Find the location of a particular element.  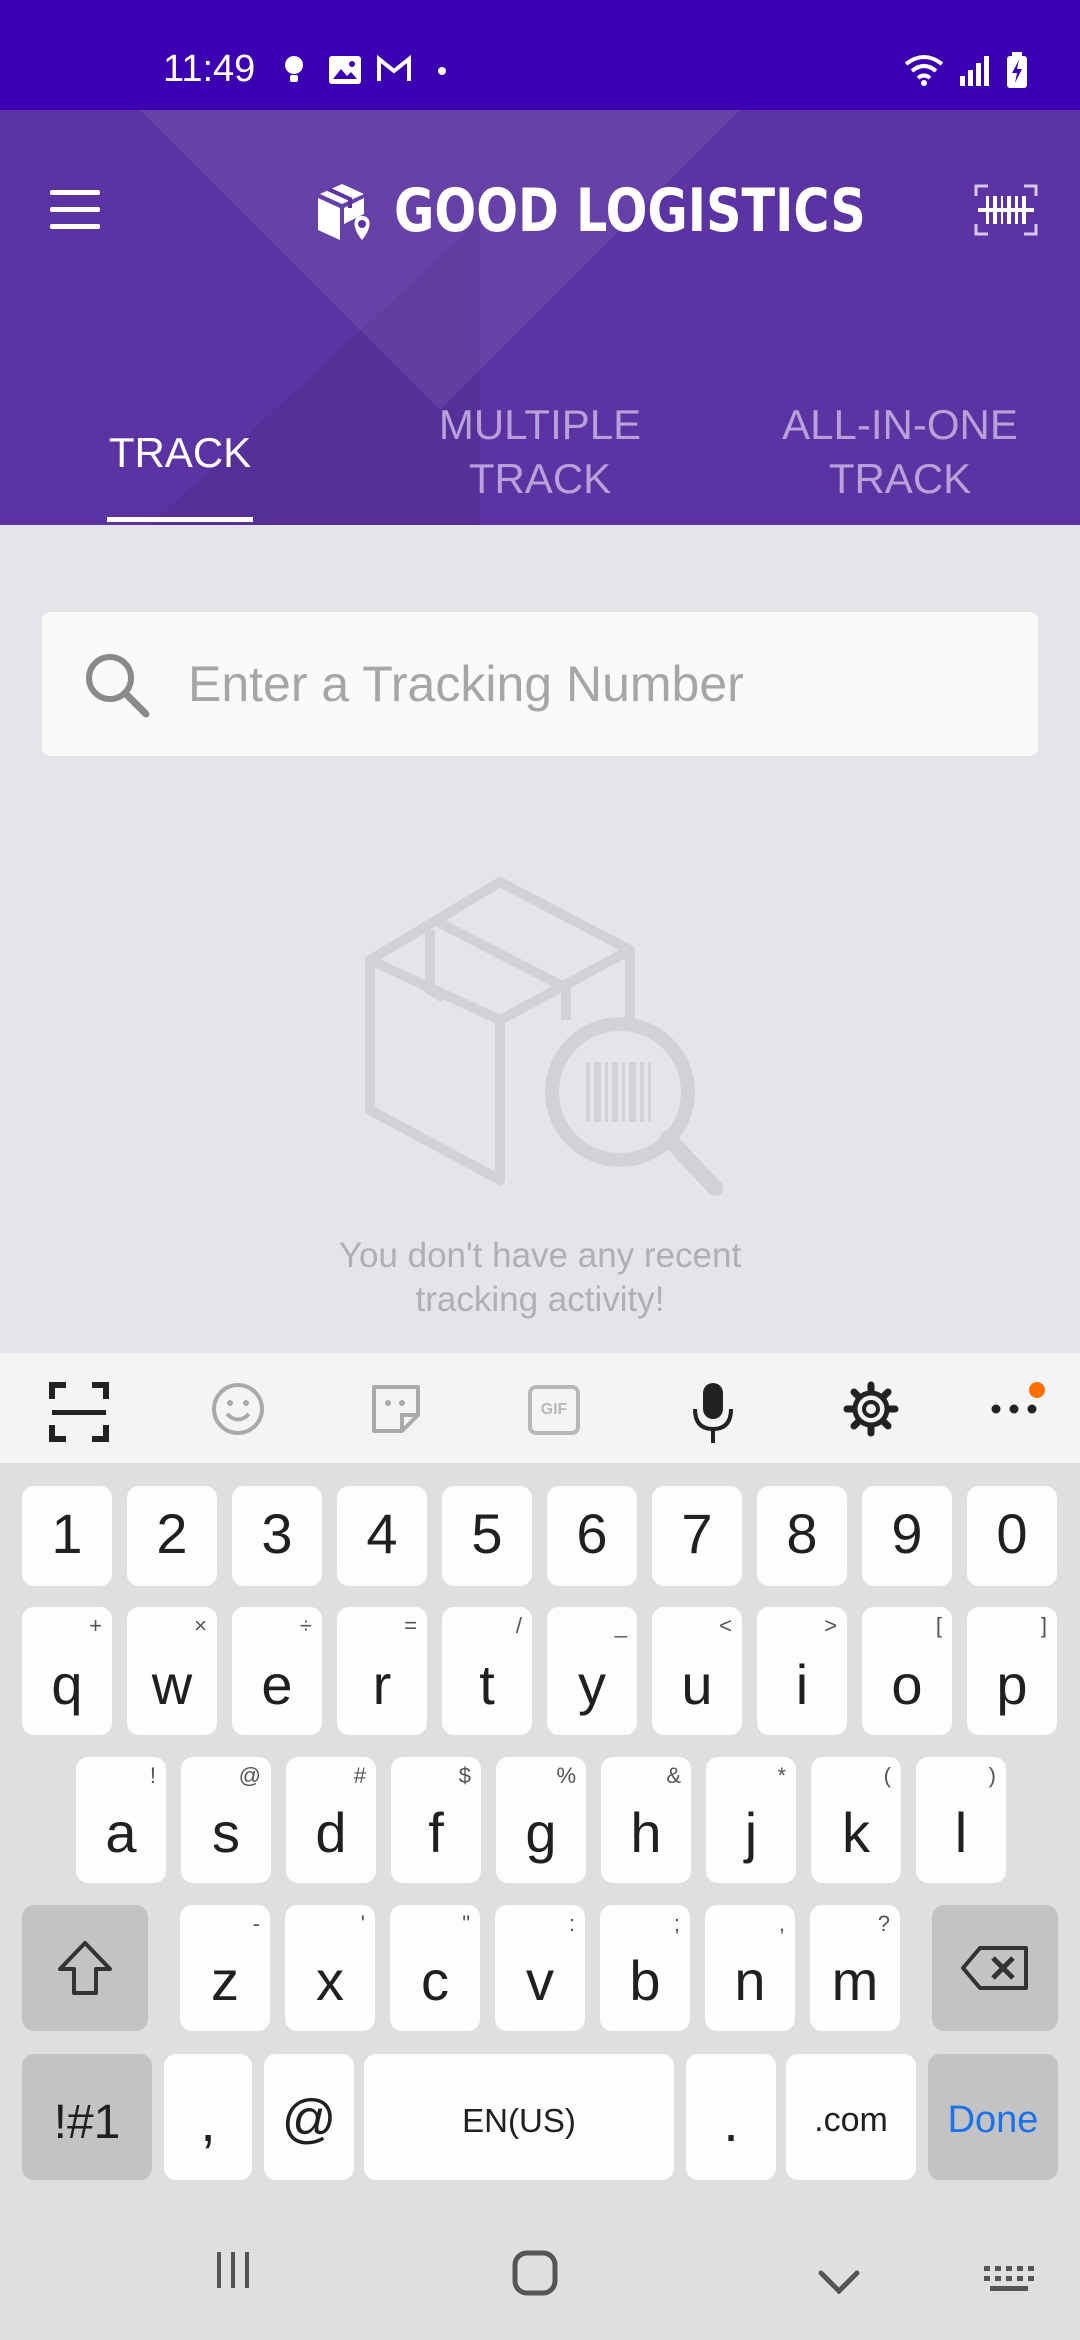

key-secondary-label: × is located at coordinates (200, 1625).